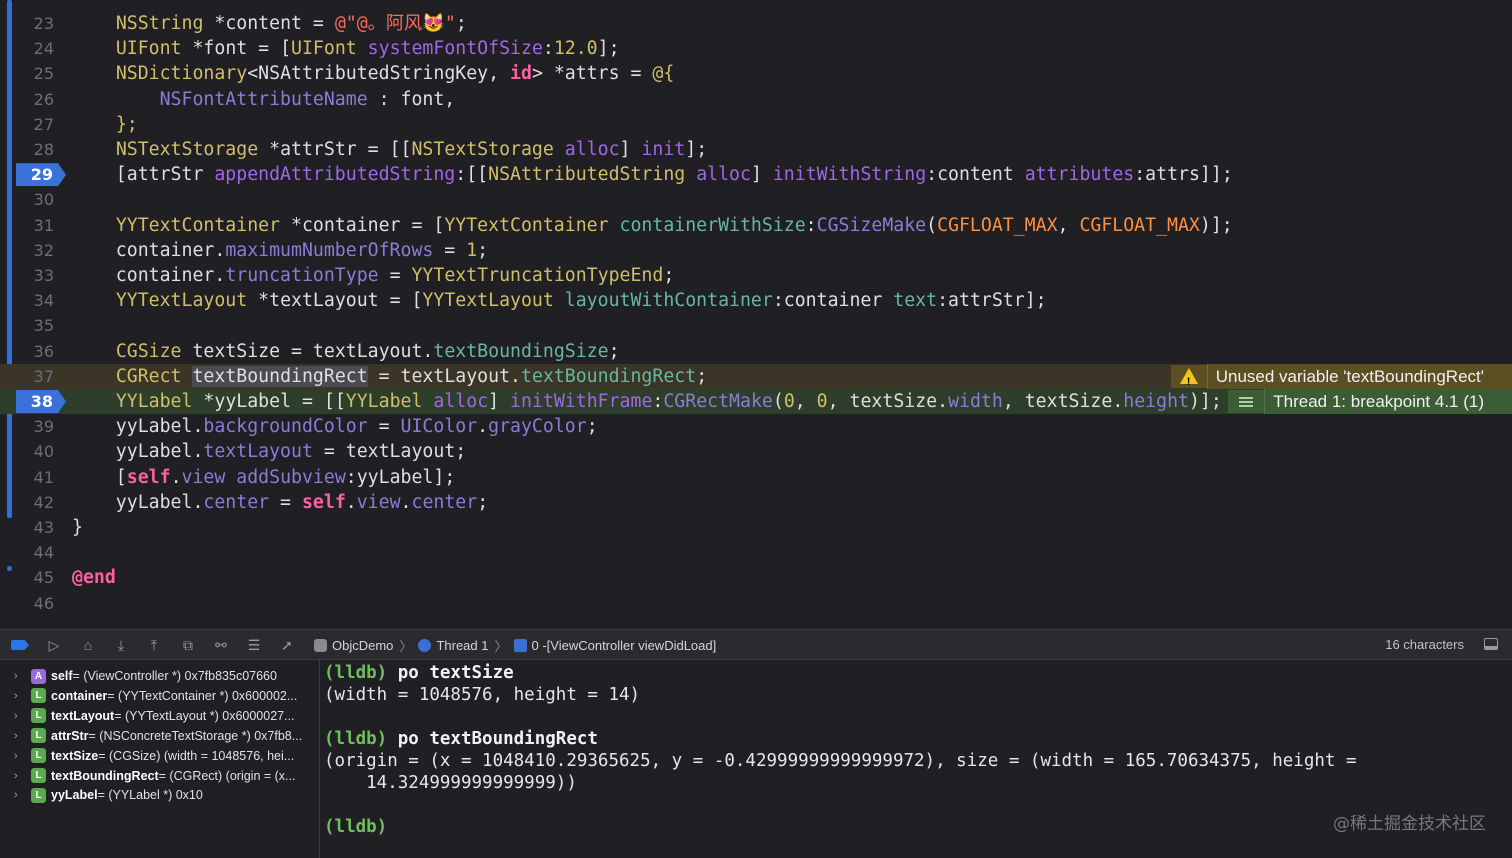  Describe the element at coordinates (756, 502) in the screenshot. I see `code-line-42: 42 yyLabel.center = self.view.center;` at that location.